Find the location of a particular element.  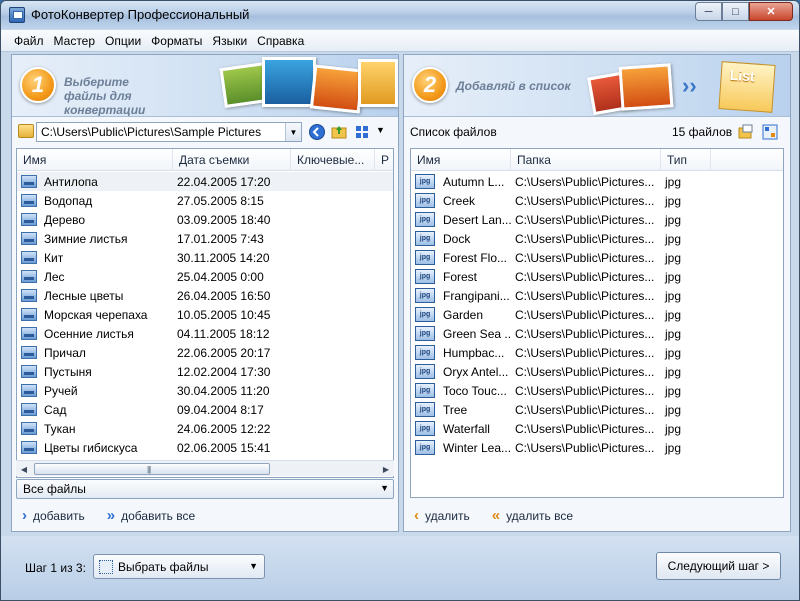

file-name: Морская черепаха is located at coordinates (96, 314).